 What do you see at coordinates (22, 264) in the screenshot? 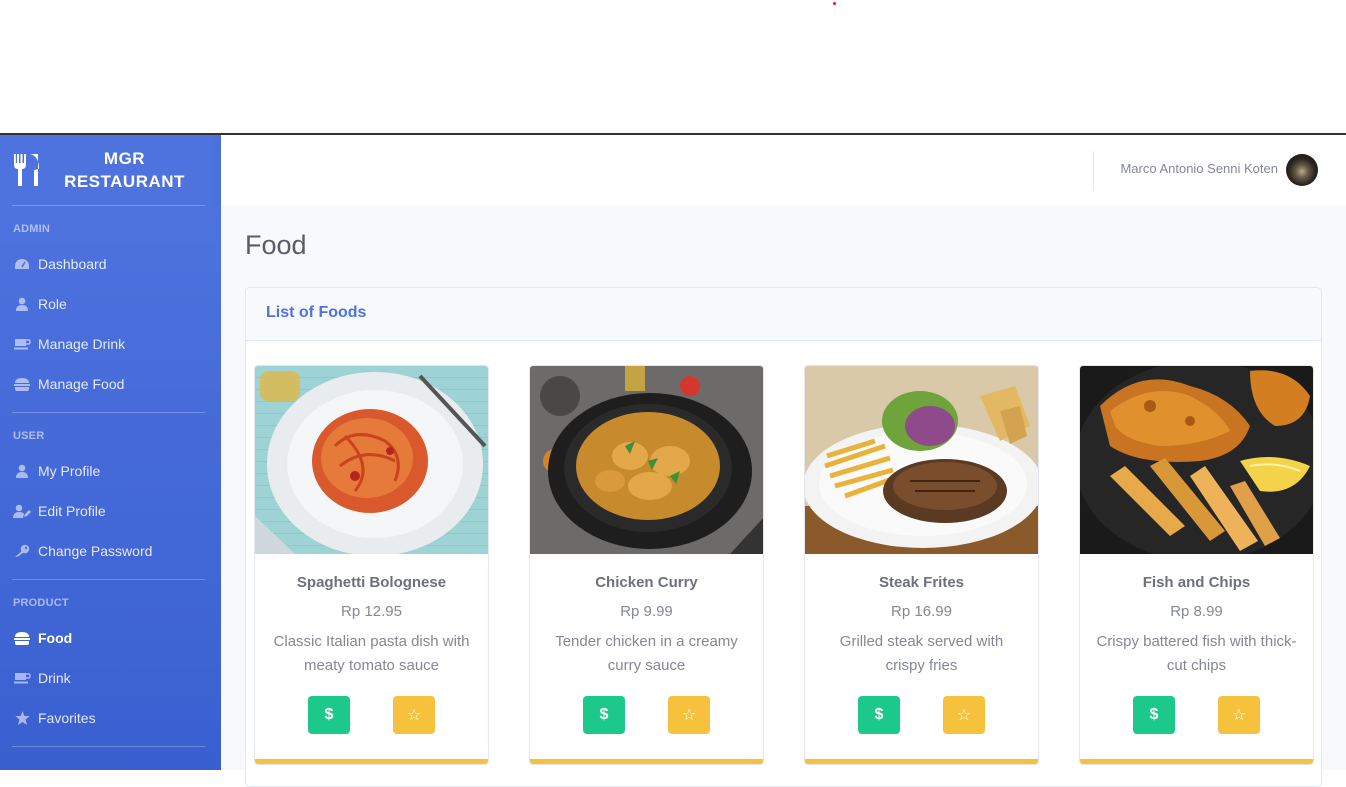
I see `tachometer-icon` at bounding box center [22, 264].